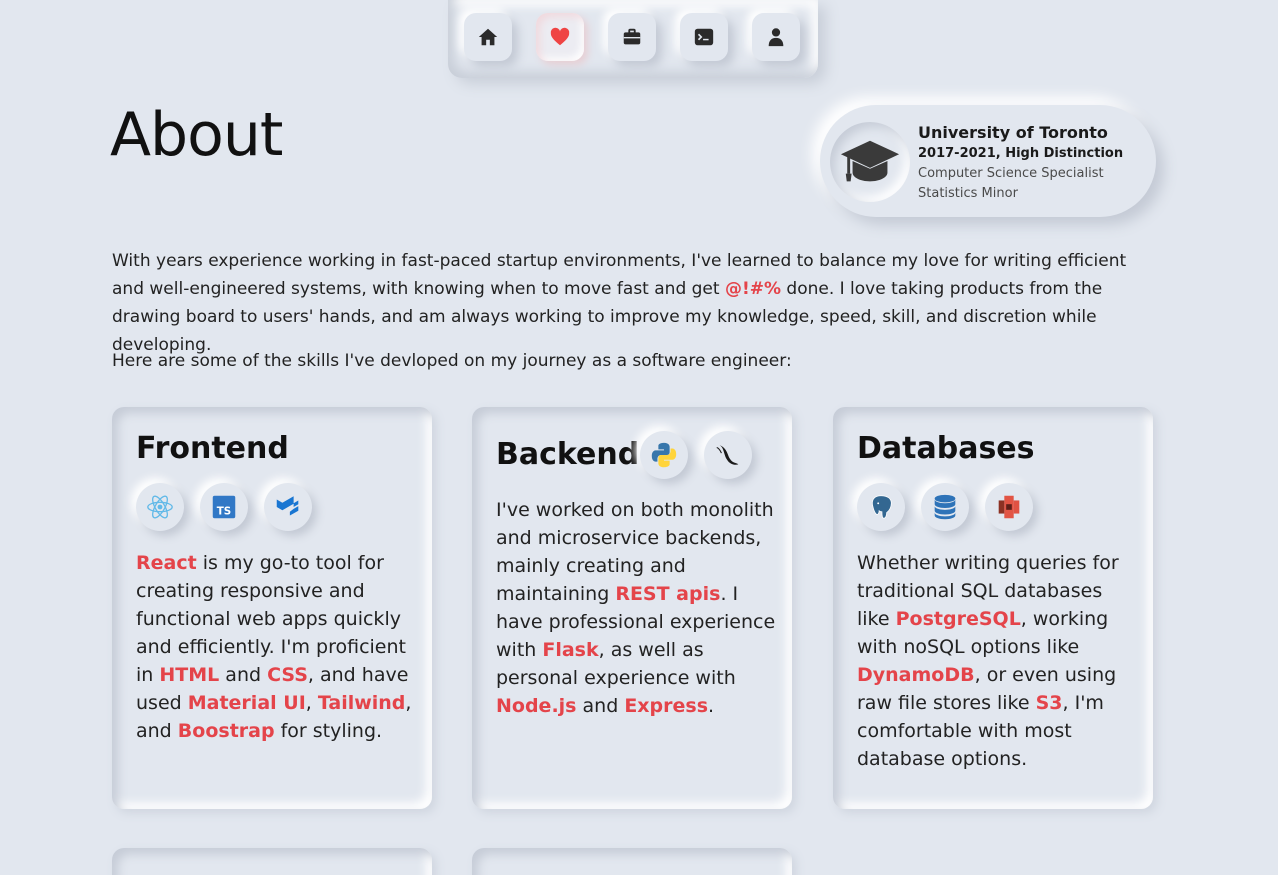 The width and height of the screenshot is (1278, 875). What do you see at coordinates (946, 448) in the screenshot?
I see `databases-card-title: Databases` at bounding box center [946, 448].